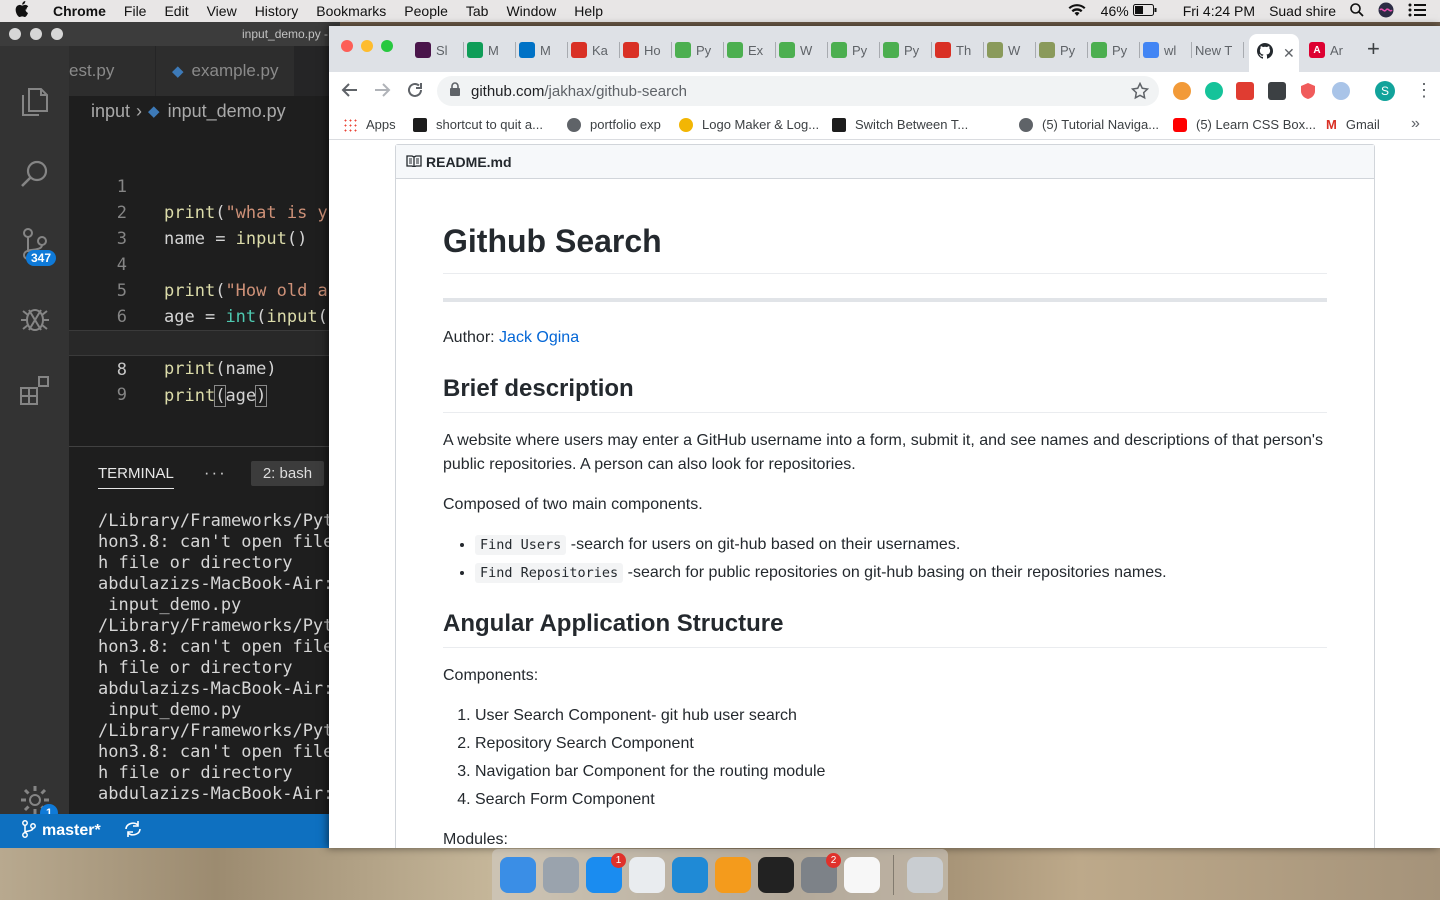 The width and height of the screenshot is (1440, 900). What do you see at coordinates (776, 874) in the screenshot?
I see `dock-terminal-icon` at bounding box center [776, 874].